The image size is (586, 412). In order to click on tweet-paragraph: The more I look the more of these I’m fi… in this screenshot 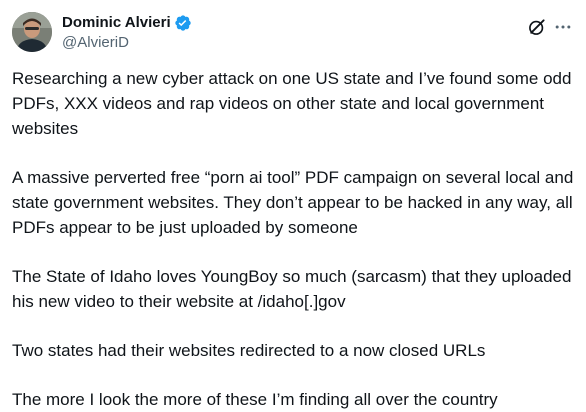, I will do `click(255, 399)`.